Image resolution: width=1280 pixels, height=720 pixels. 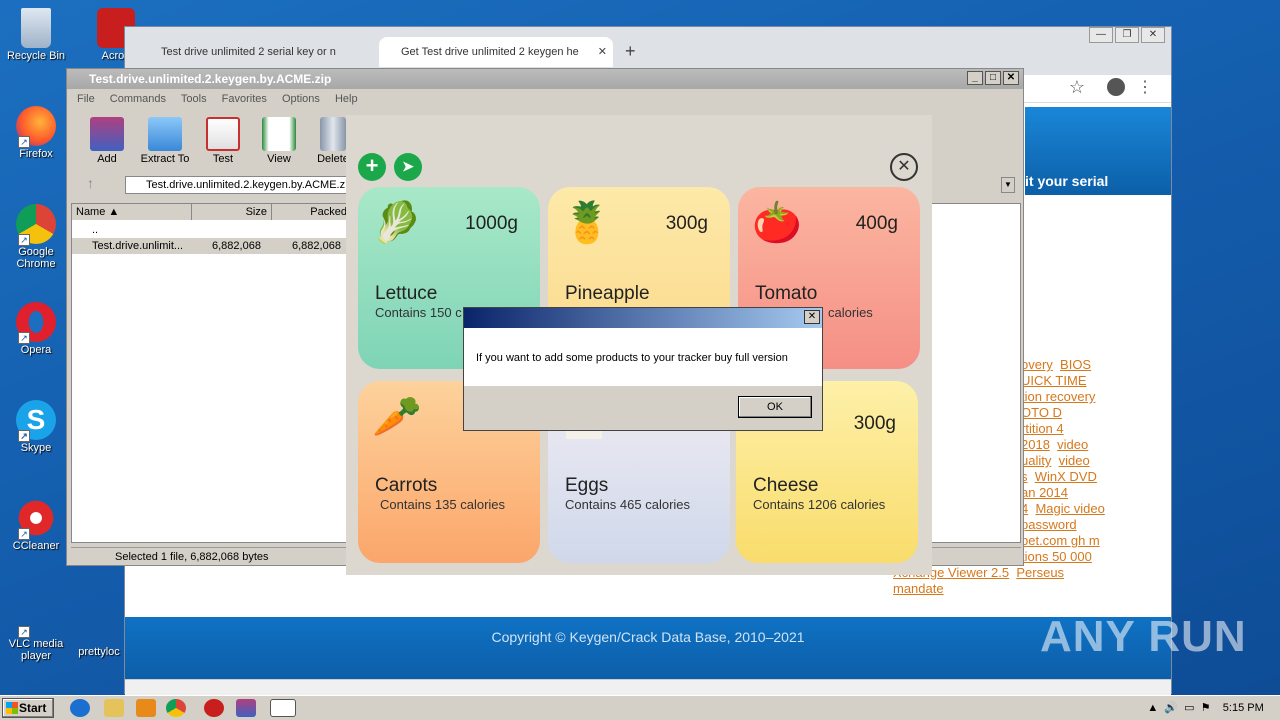 What do you see at coordinates (1101, 35) in the screenshot?
I see `minimize-button: —` at bounding box center [1101, 35].